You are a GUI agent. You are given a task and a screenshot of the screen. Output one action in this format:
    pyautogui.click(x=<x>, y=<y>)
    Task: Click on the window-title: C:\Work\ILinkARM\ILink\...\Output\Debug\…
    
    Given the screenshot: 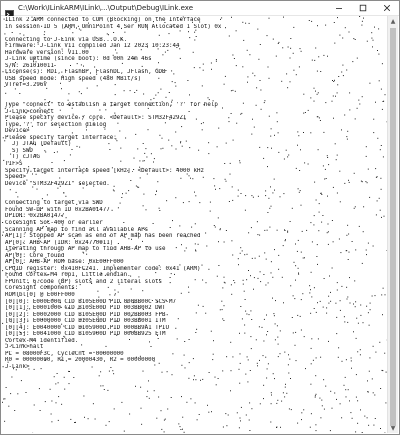 What is the action you would take?
    pyautogui.click(x=106, y=8)
    